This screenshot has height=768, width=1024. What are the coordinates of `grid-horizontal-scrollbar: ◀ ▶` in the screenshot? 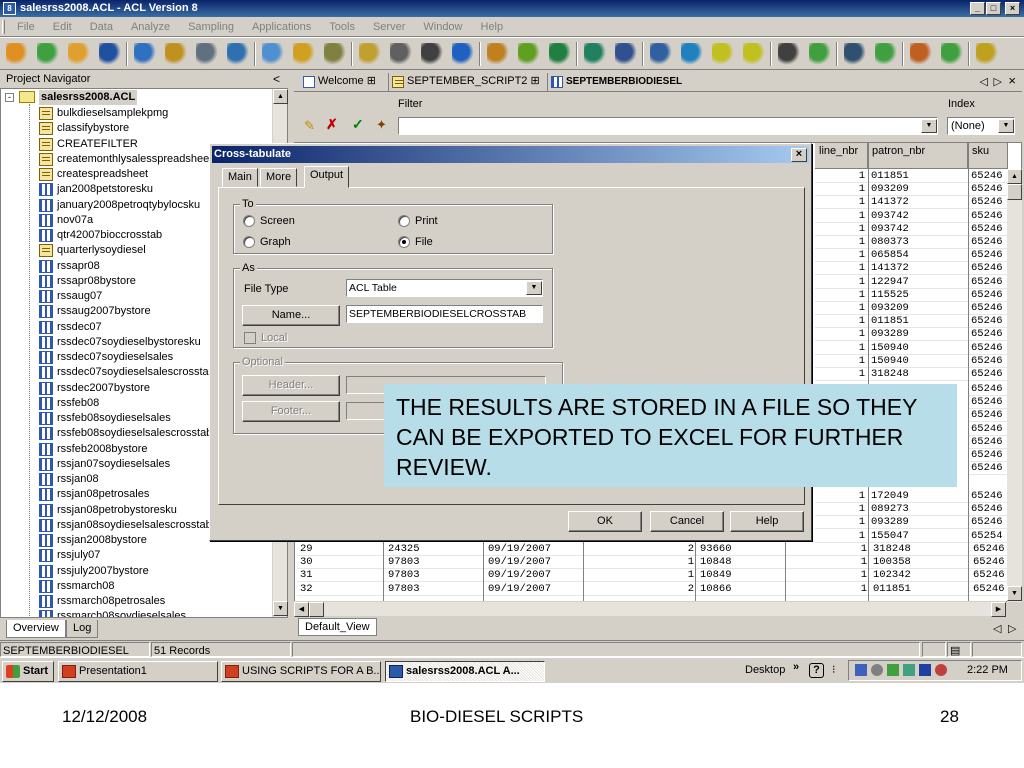 It's located at (650, 609).